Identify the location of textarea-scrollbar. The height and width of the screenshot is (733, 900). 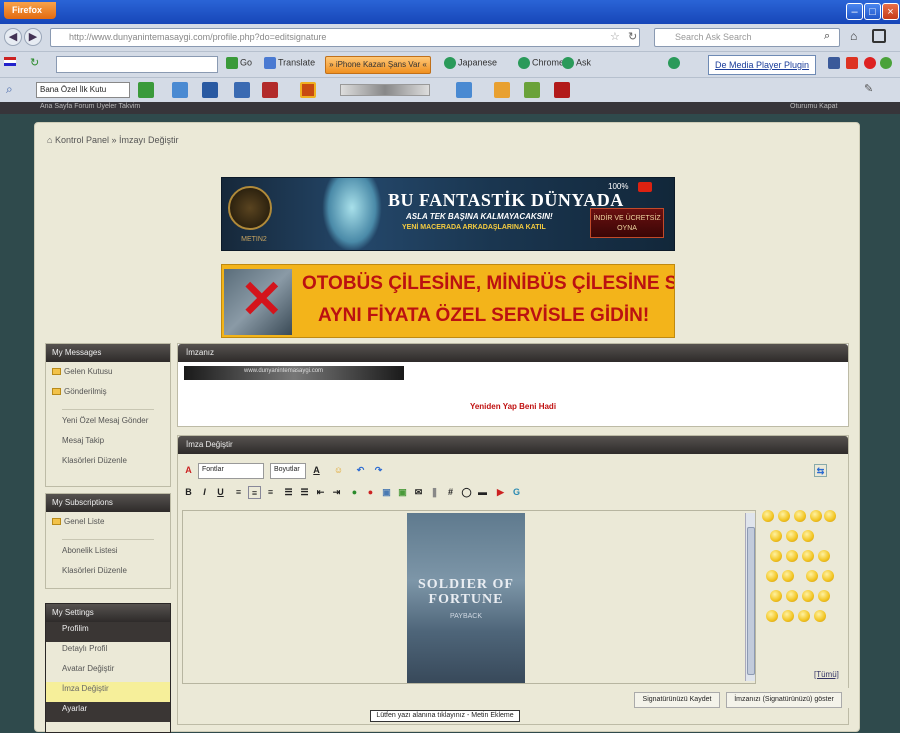
(750, 597).